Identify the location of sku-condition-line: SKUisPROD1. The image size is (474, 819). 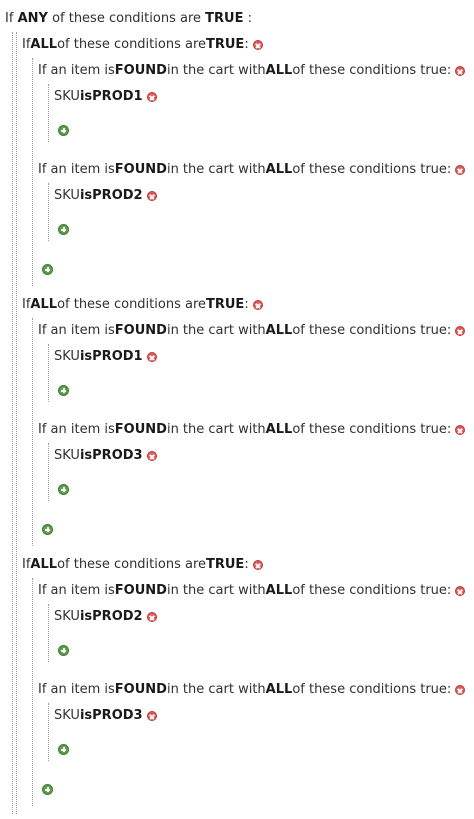
(105, 357).